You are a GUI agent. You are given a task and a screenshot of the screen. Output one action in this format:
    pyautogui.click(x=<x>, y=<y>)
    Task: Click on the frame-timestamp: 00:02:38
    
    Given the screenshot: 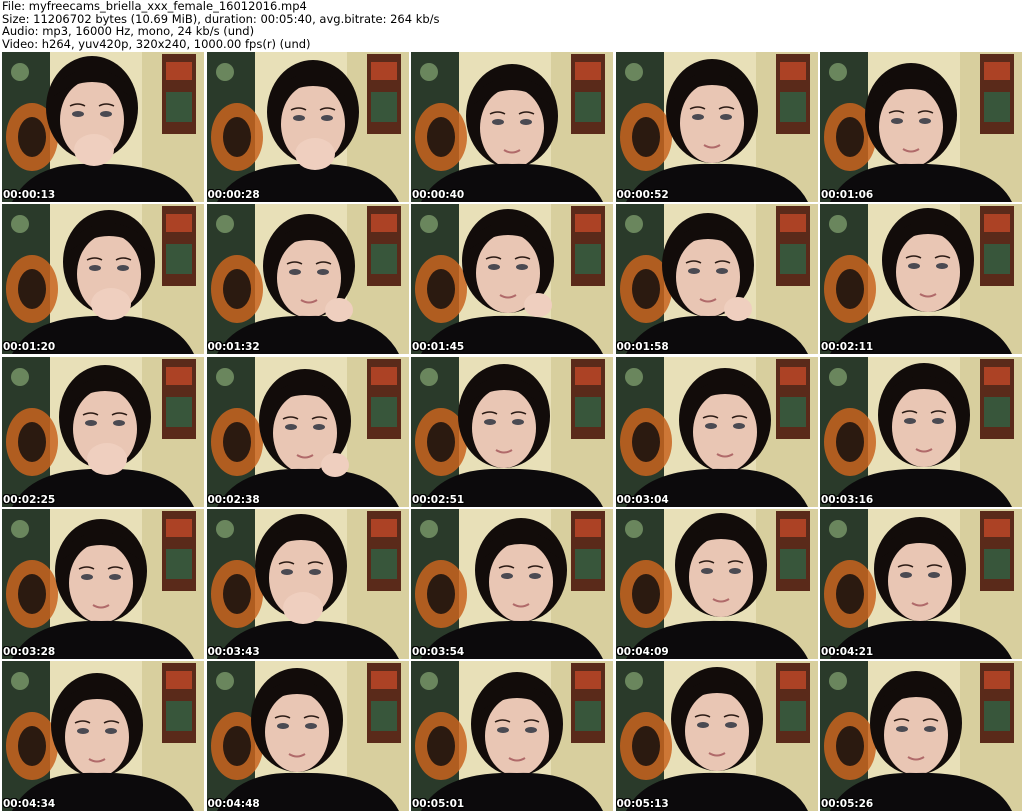 What is the action you would take?
    pyautogui.click(x=233, y=499)
    